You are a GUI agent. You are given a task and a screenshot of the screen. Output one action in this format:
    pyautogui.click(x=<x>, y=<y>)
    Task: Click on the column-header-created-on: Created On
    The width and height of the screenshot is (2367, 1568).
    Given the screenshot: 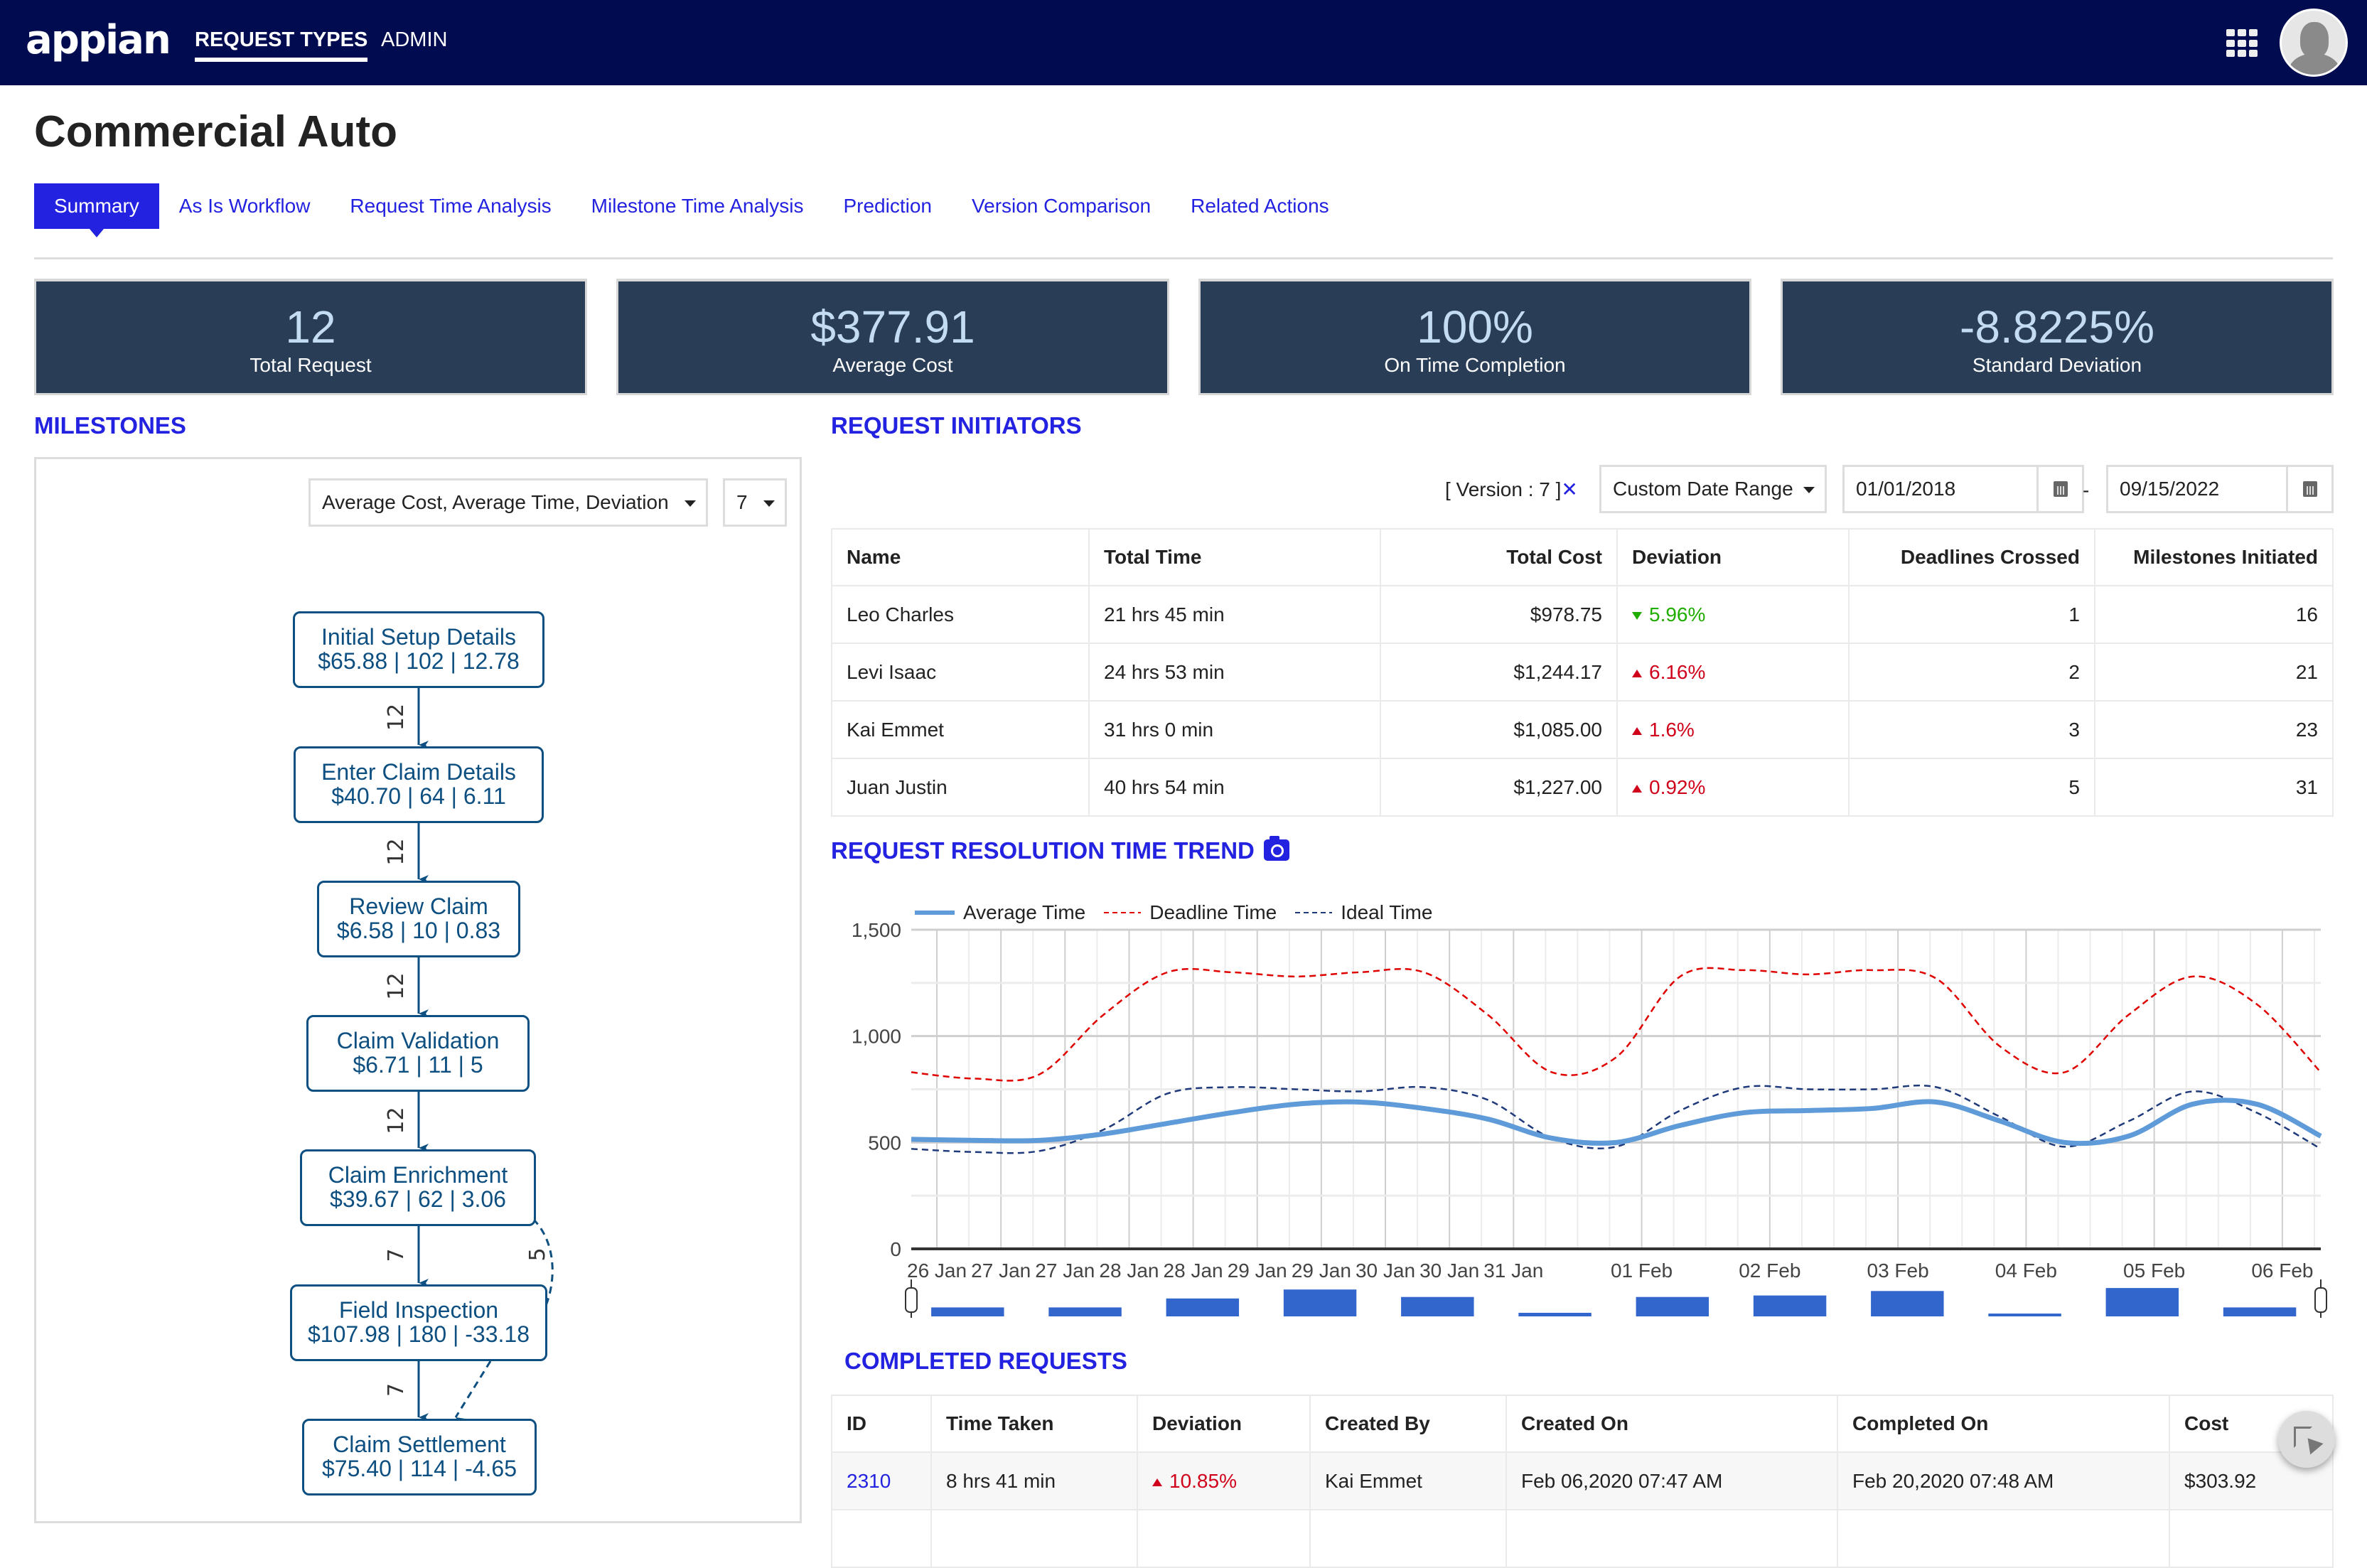 What is the action you would take?
    pyautogui.click(x=1671, y=1424)
    